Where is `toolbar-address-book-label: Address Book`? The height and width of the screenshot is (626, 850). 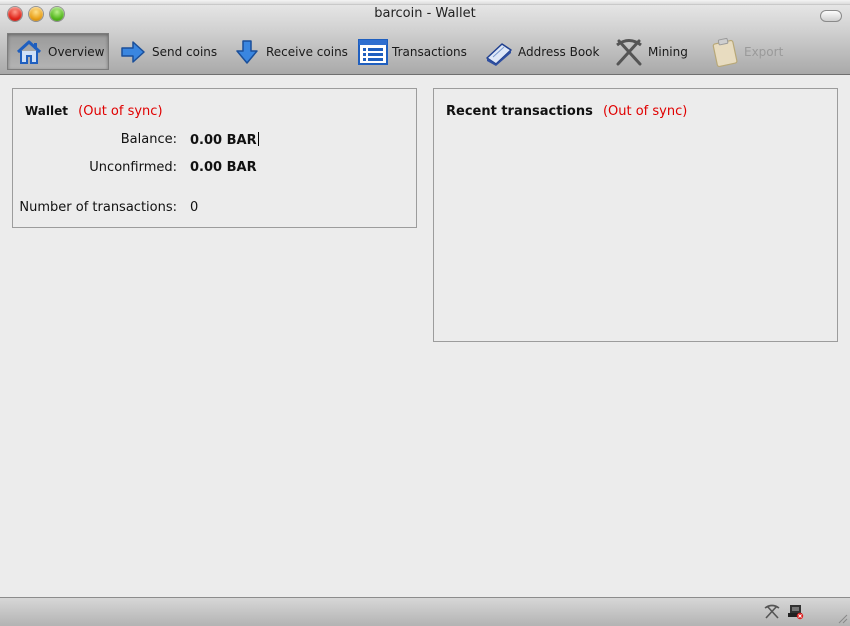 toolbar-address-book-label: Address Book is located at coordinates (559, 51).